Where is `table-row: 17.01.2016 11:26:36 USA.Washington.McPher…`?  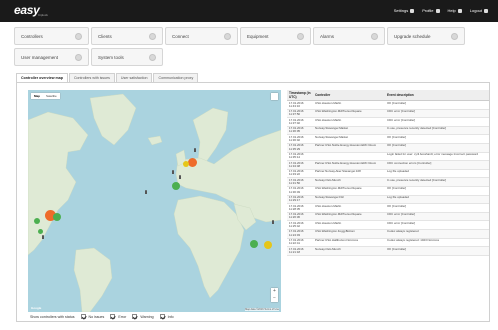 table-row: 17.01.2016 11:26:36 USA.Washington.McPher… is located at coordinates (388, 217).